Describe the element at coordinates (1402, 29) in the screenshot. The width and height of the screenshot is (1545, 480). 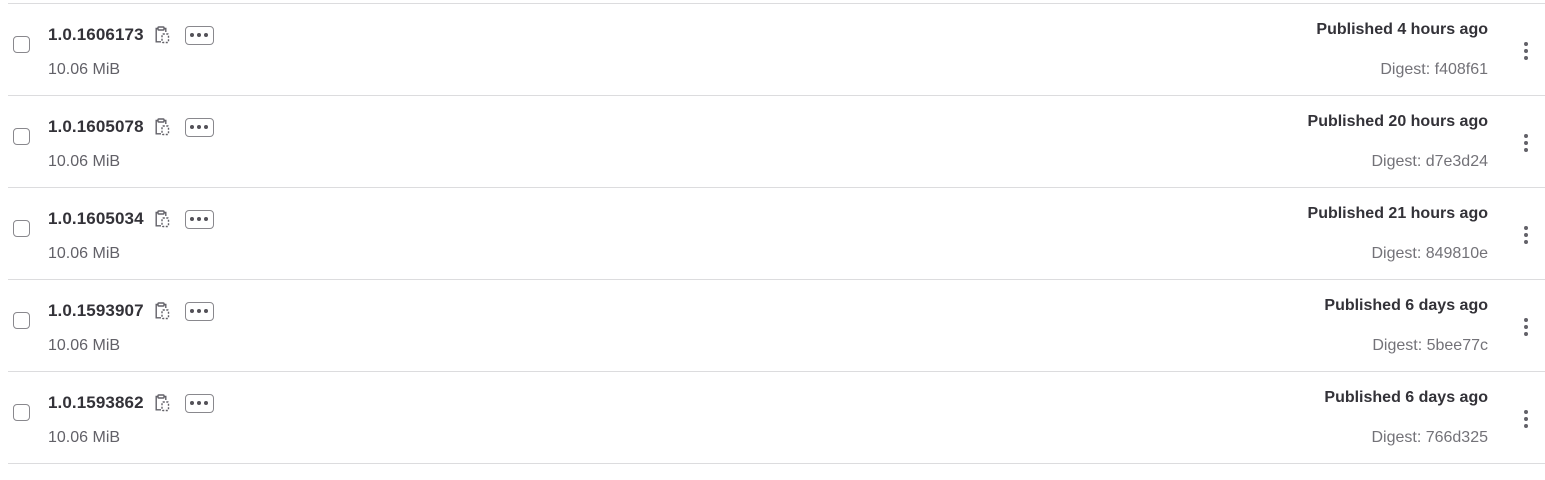
I see `published-time: Published 4 hours ago` at that location.